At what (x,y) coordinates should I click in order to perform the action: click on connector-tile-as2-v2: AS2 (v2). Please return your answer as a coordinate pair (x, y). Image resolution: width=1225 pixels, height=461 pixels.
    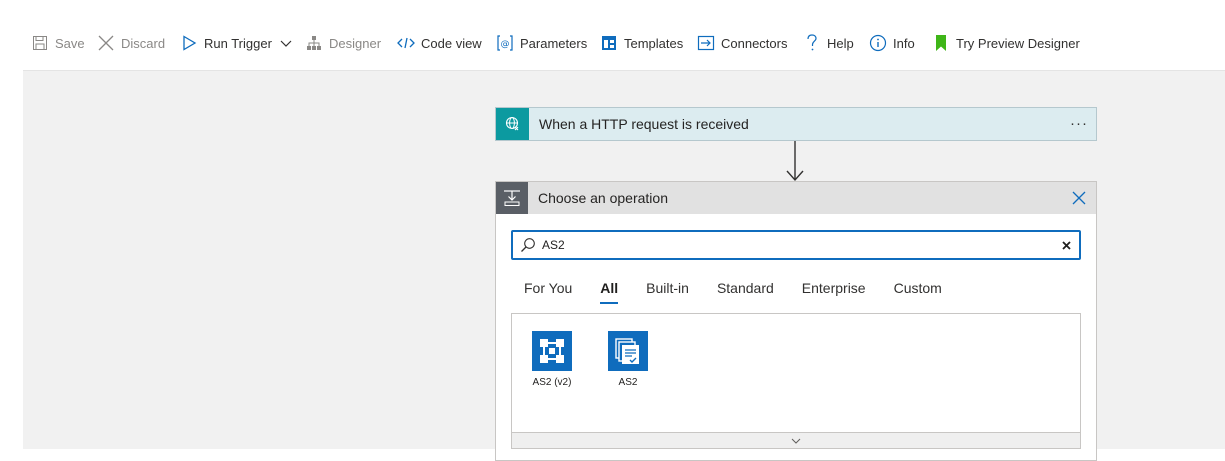
    Looking at the image, I should click on (552, 359).